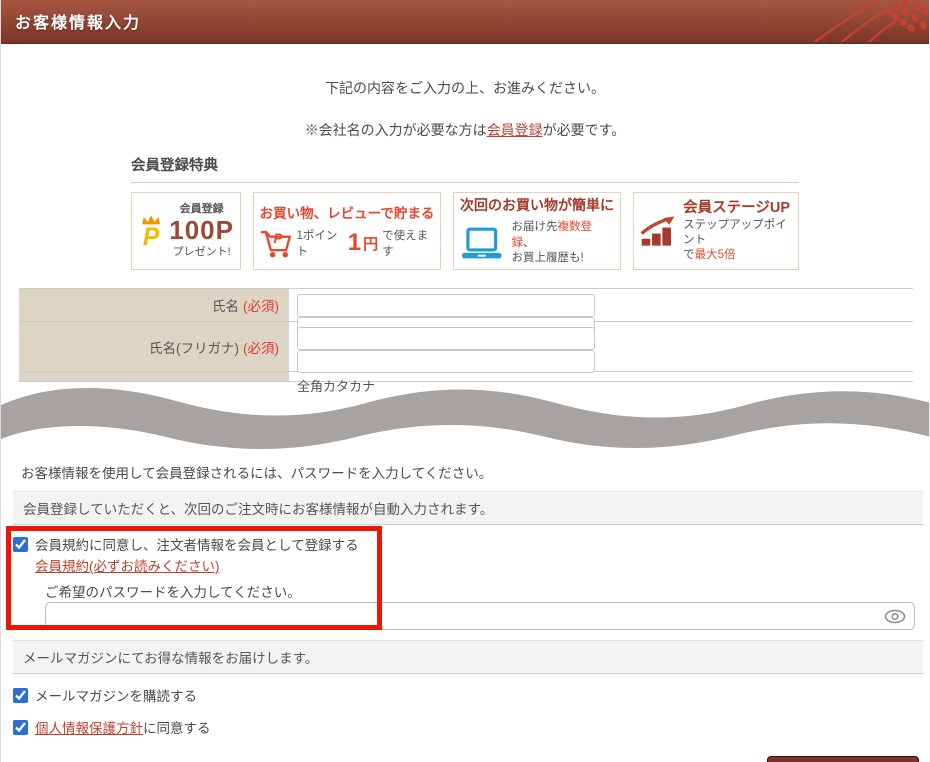 This screenshot has height=762, width=930. I want to click on terms-link: 会員規約(必ずお読みください), so click(127, 566).